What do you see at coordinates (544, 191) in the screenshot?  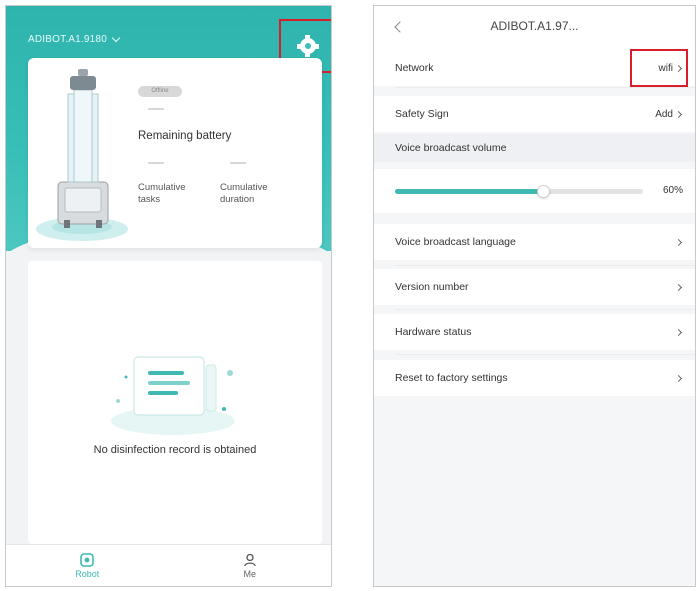 I see `volume-slider-thumb` at bounding box center [544, 191].